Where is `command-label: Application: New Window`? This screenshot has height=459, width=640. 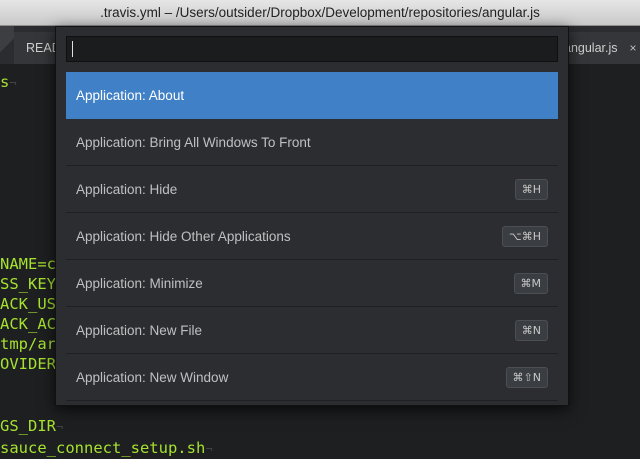
command-label: Application: New Window is located at coordinates (152, 377).